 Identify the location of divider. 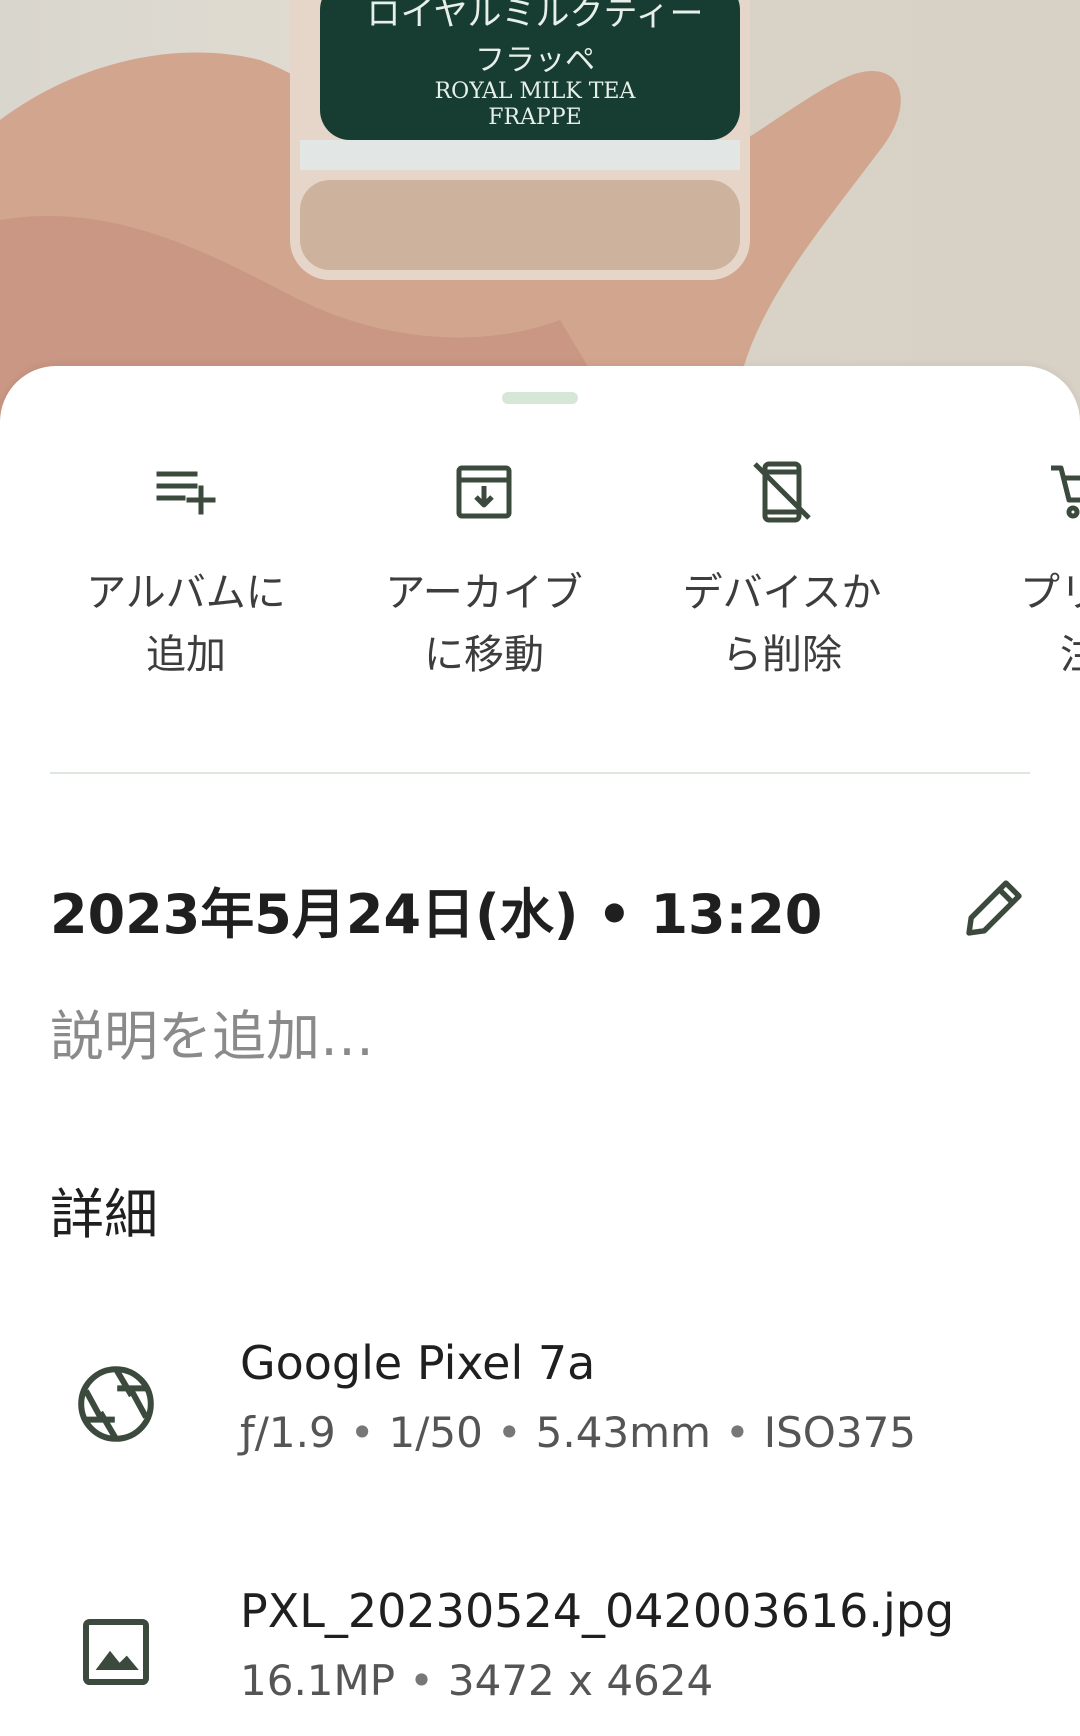
(540, 773).